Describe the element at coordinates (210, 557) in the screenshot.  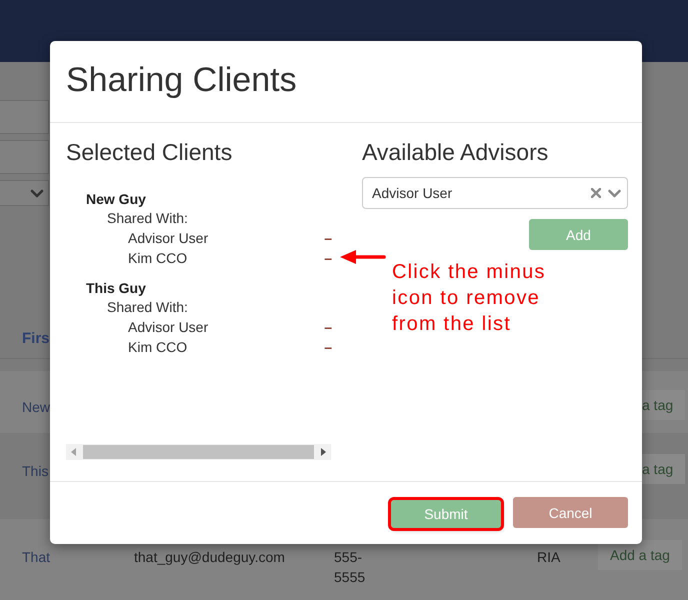
I see `table-cell-text: that_guy@dudeguy.com` at that location.